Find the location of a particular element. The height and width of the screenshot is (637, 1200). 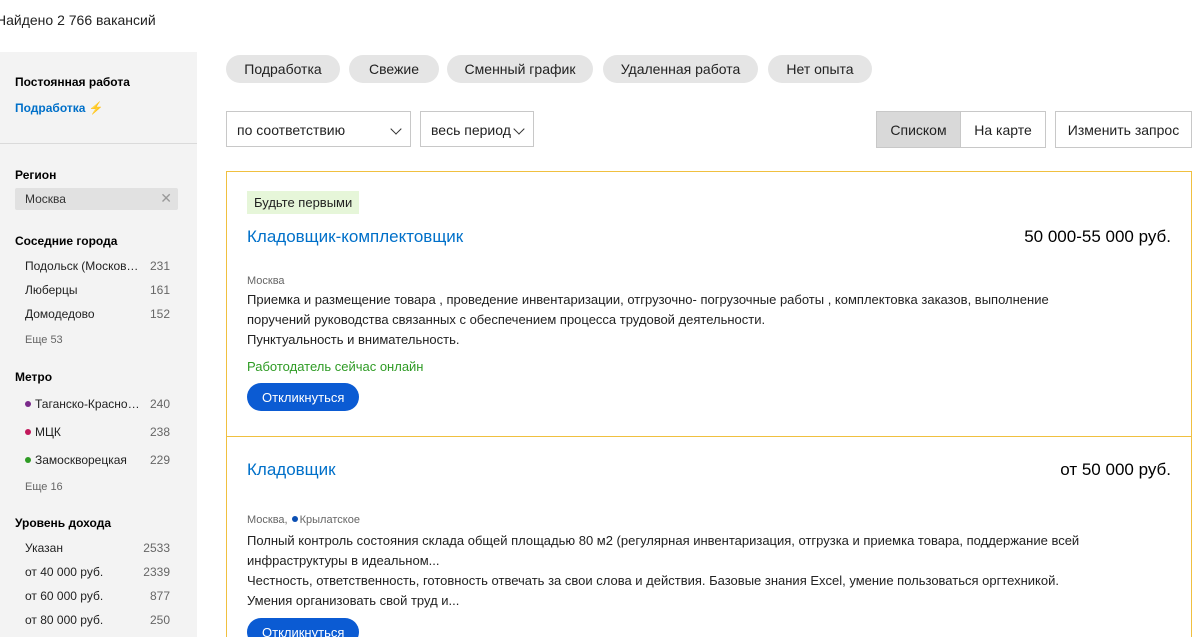

income-label: от 40 000 руб. is located at coordinates (64, 572).